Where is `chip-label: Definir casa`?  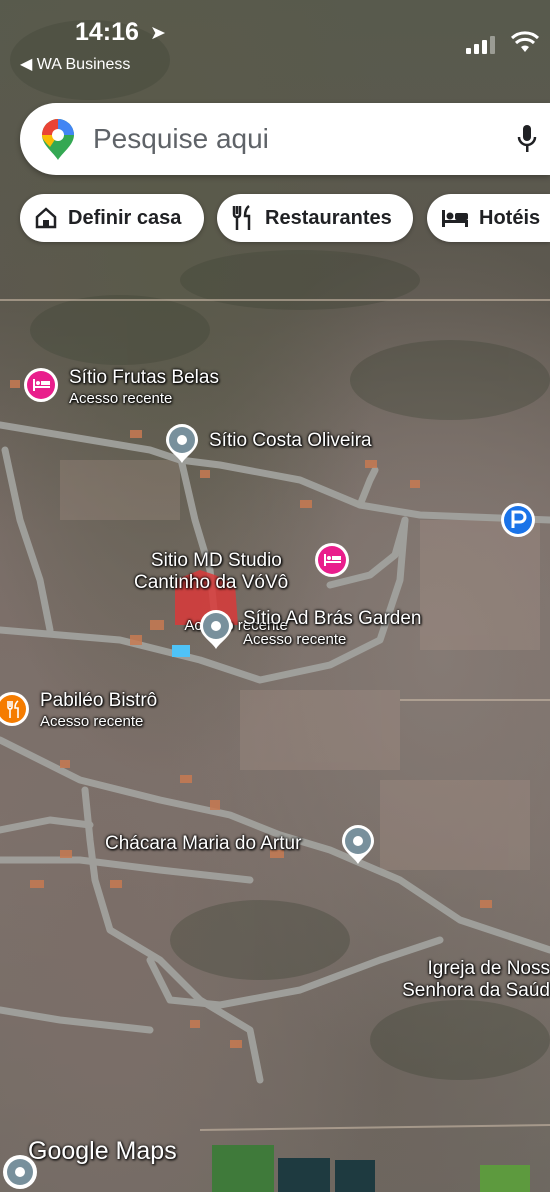 chip-label: Definir casa is located at coordinates (125, 217).